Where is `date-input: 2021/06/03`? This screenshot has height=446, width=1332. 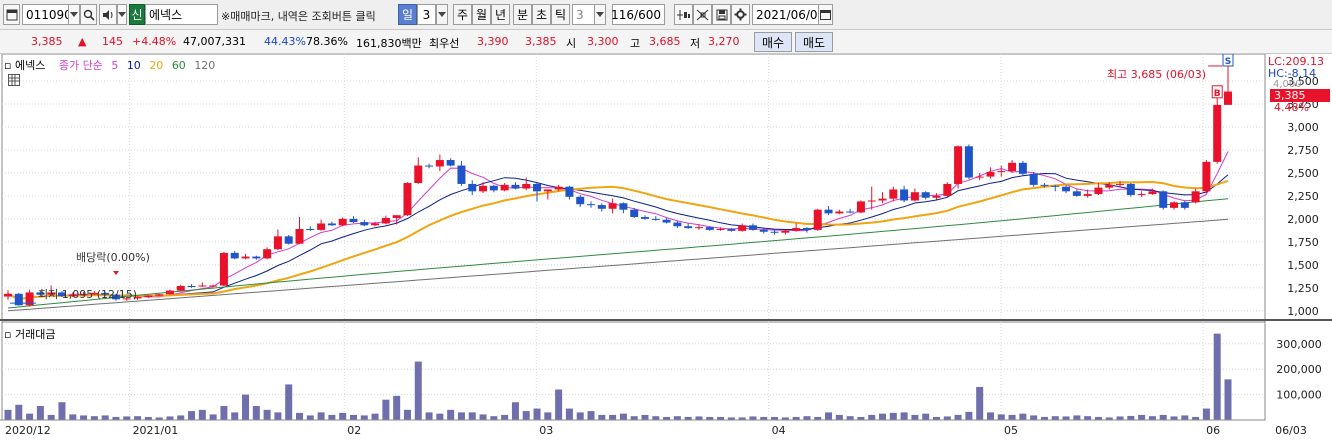 date-input: 2021/06/03 is located at coordinates (788, 14).